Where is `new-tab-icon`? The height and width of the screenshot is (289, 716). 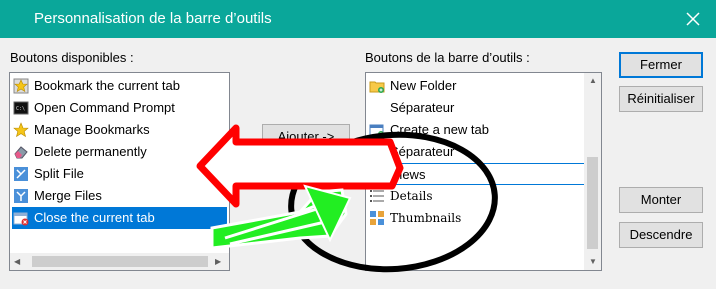
new-tab-icon is located at coordinates (376, 130).